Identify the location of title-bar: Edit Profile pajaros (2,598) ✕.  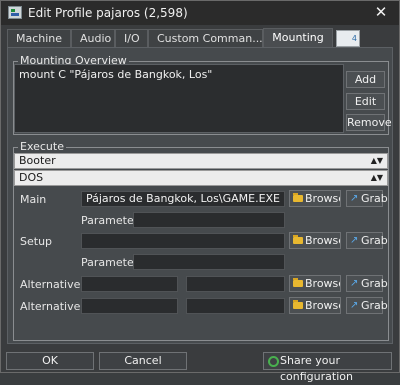
(200, 13).